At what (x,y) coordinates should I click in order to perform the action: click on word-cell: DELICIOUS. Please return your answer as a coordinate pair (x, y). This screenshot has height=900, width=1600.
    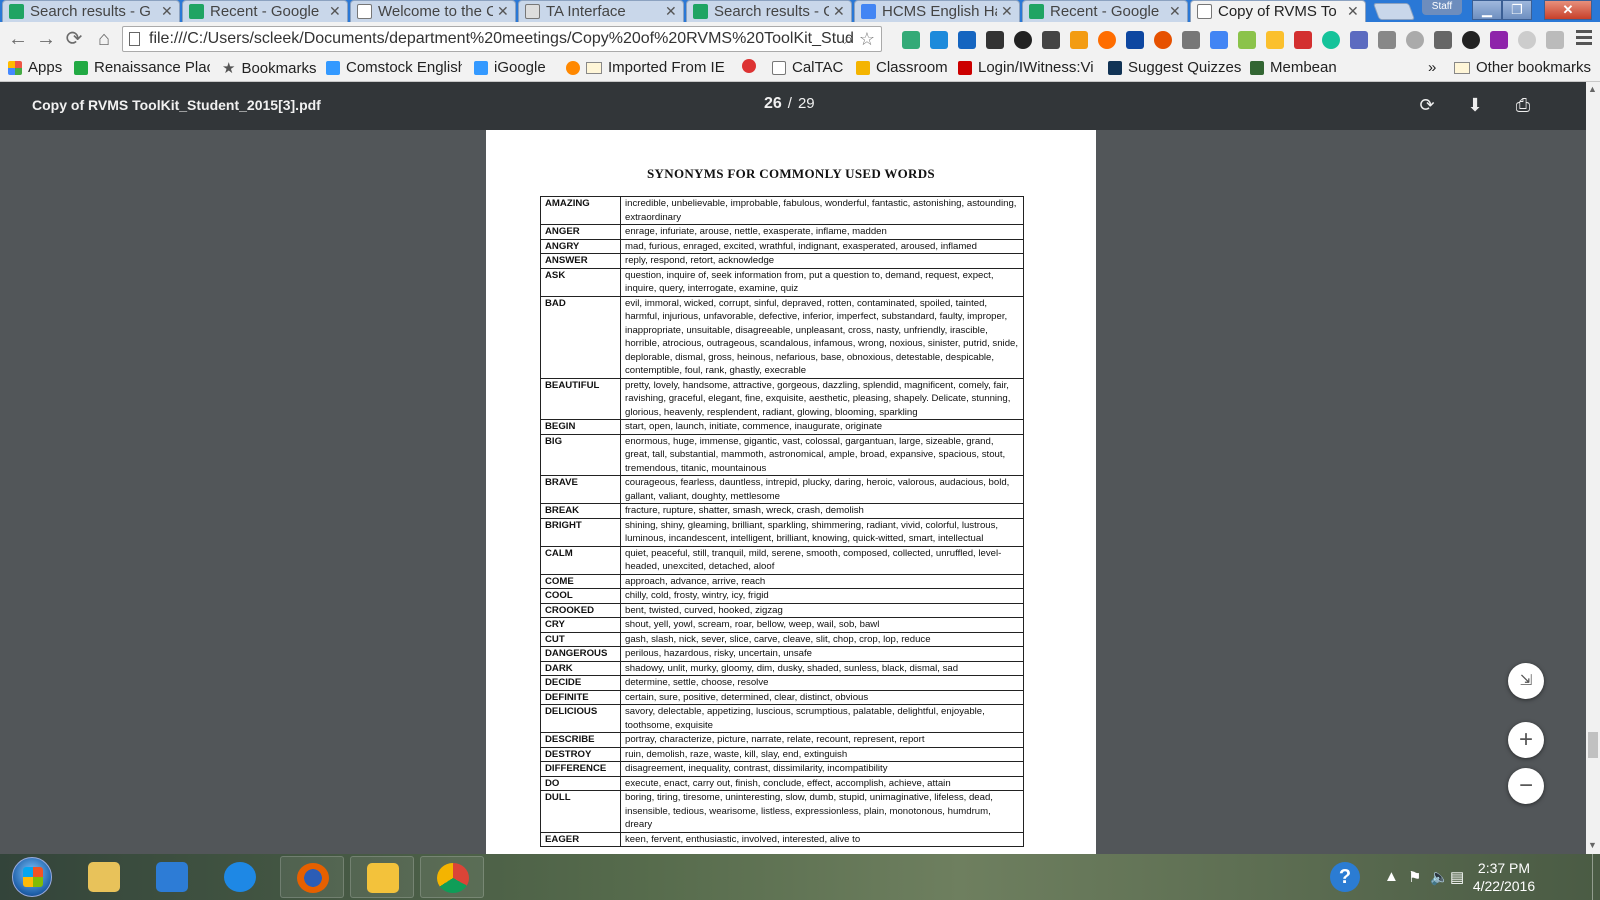
    Looking at the image, I should click on (580, 718).